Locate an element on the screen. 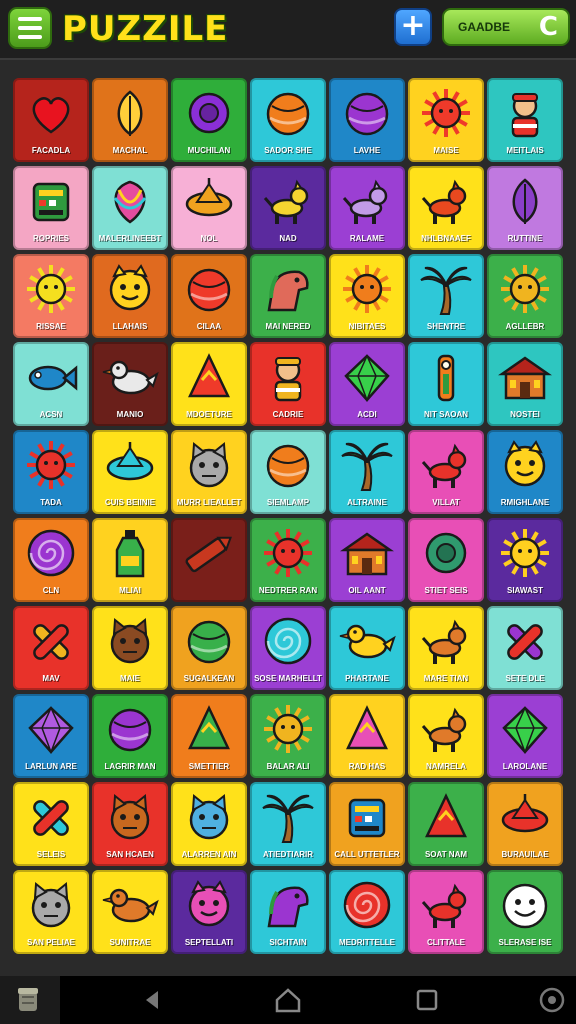 This screenshot has height=1024, width=576. puzzle-tile: FACADLA is located at coordinates (51, 120).